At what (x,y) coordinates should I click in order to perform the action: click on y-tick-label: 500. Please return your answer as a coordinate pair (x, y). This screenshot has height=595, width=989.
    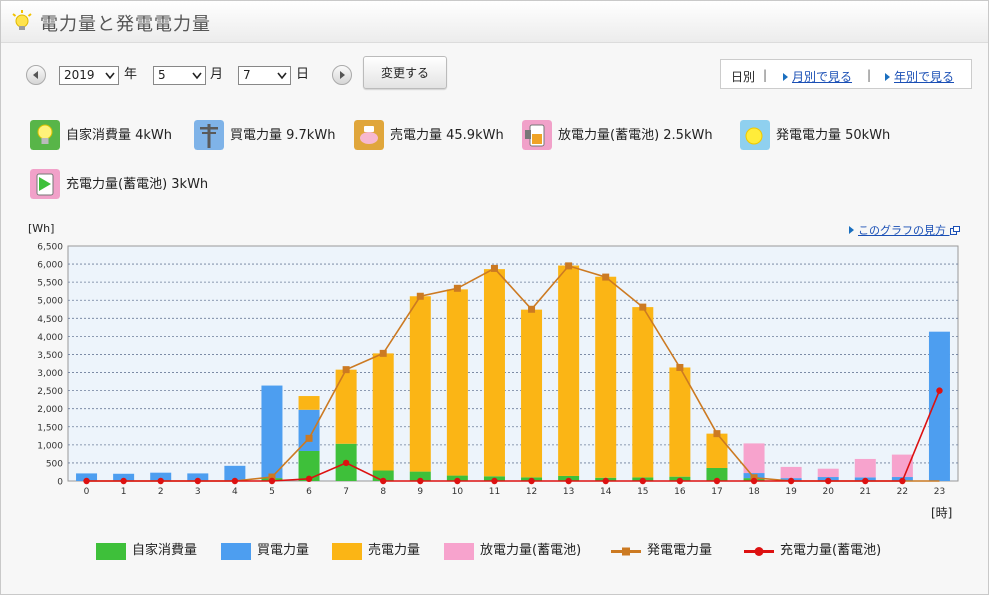
    Looking at the image, I should click on (54, 464).